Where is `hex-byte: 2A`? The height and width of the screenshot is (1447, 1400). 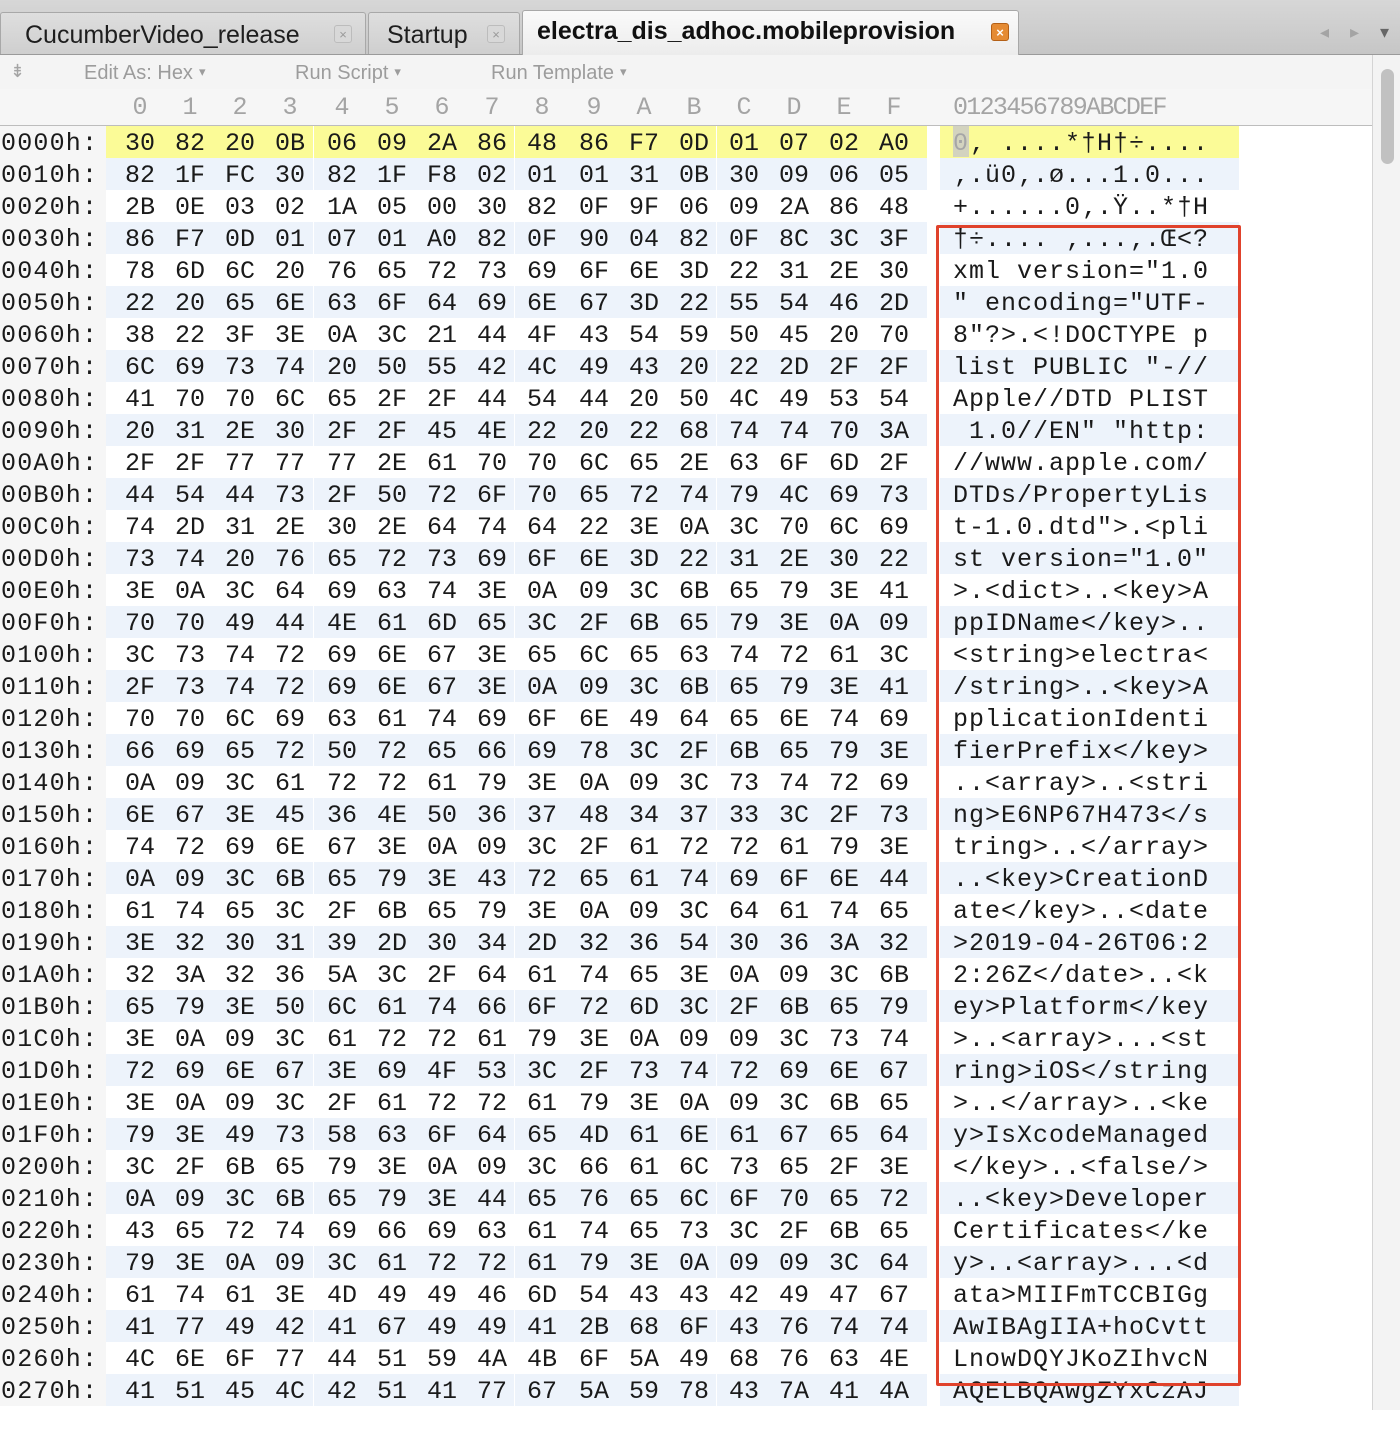
hex-byte: 2A is located at coordinates (794, 207).